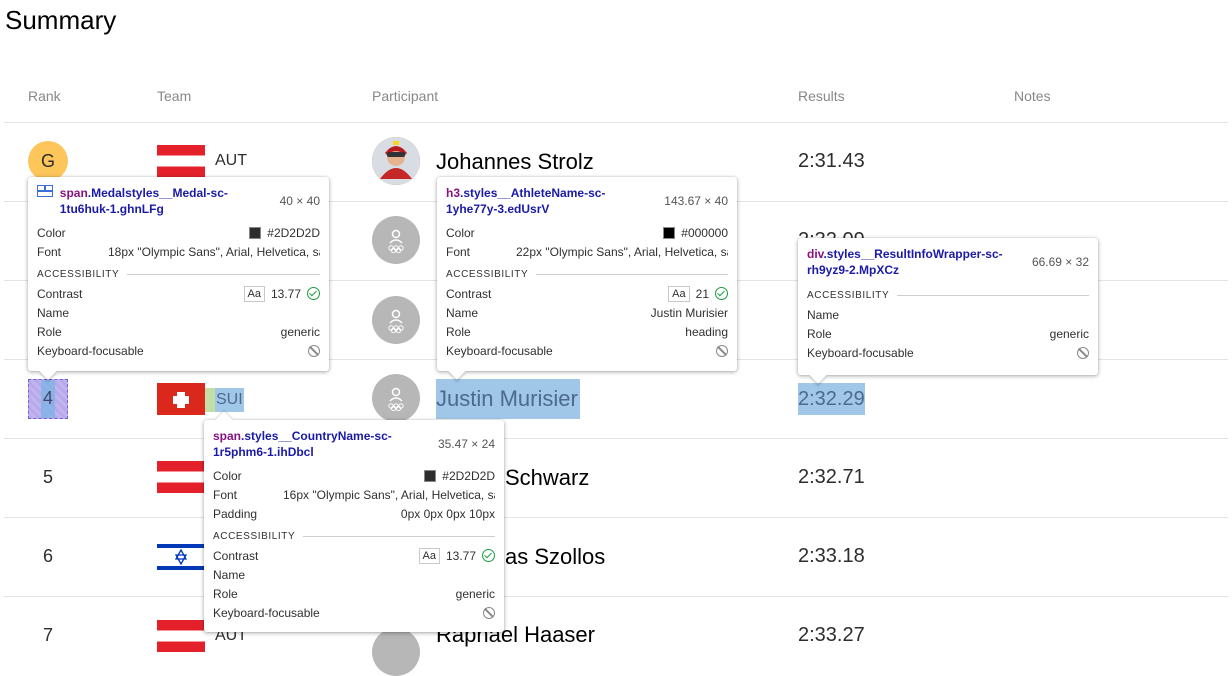 The width and height of the screenshot is (1232, 676). What do you see at coordinates (231, 160) in the screenshot?
I see `country-name: AUT` at bounding box center [231, 160].